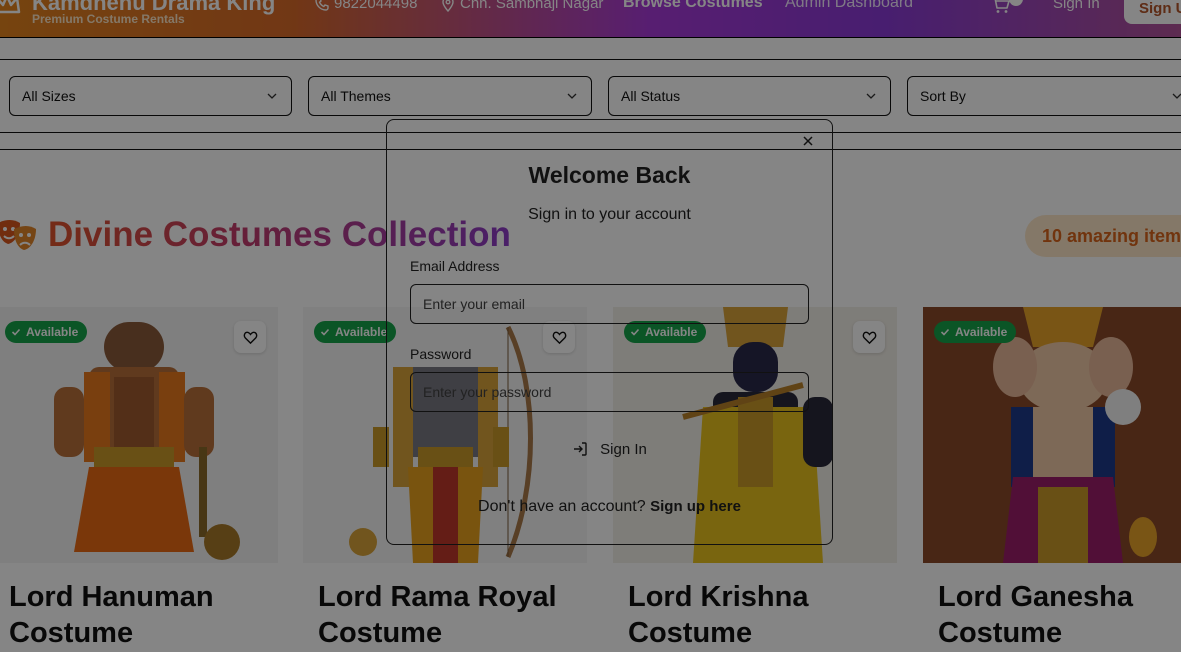 The image size is (1181, 652). What do you see at coordinates (441, 354) in the screenshot?
I see `password-label: Password` at bounding box center [441, 354].